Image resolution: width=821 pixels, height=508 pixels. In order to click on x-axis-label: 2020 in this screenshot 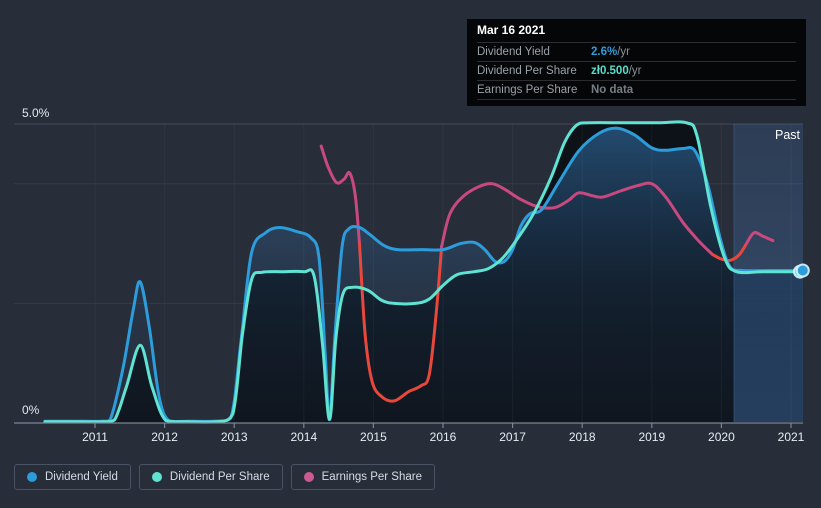, I will do `click(721, 437)`.